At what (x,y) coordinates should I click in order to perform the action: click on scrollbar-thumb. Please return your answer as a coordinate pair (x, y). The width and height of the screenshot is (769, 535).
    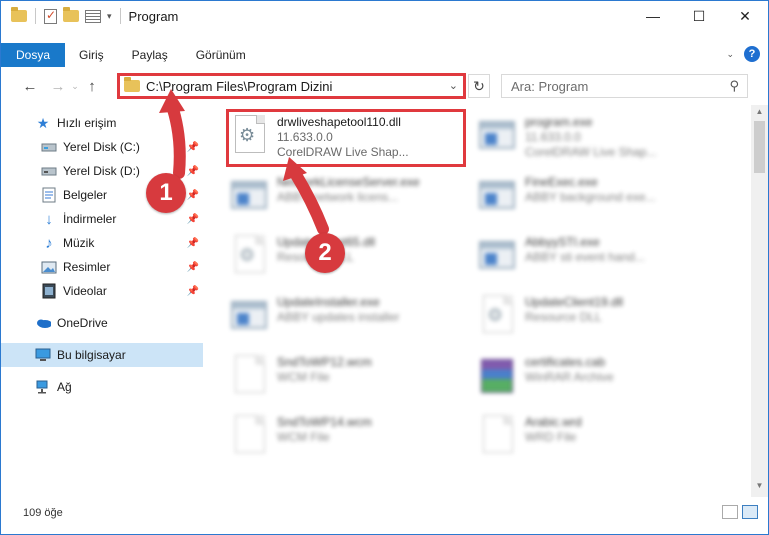
    Looking at the image, I should click on (759, 147).